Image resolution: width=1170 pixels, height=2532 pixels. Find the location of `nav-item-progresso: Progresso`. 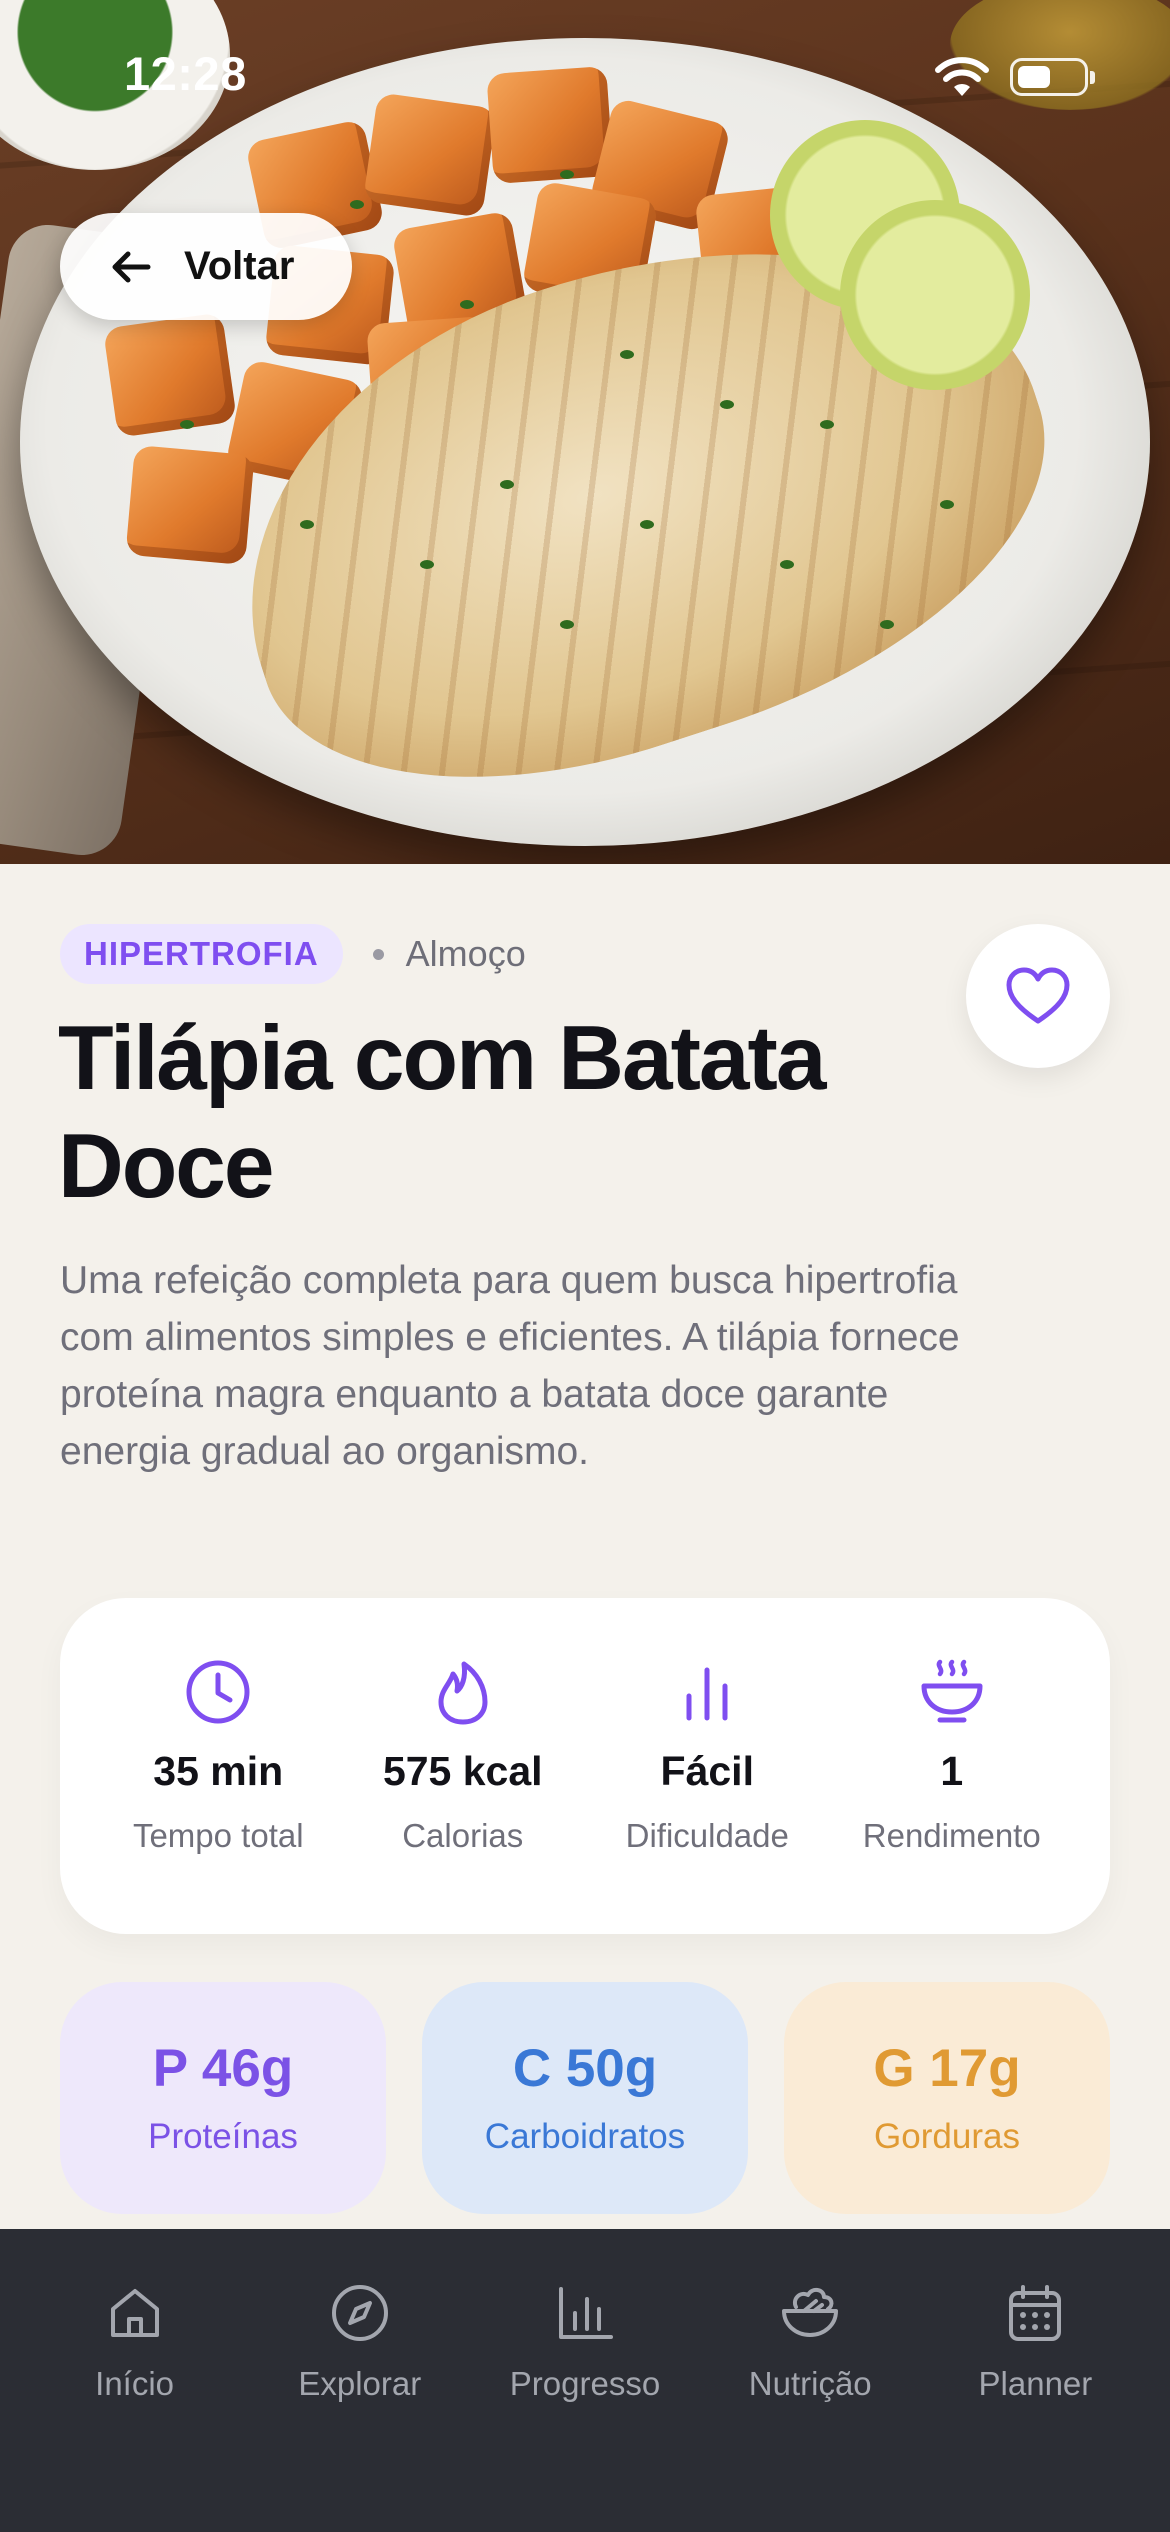

nav-item-progresso: Progresso is located at coordinates (584, 2380).